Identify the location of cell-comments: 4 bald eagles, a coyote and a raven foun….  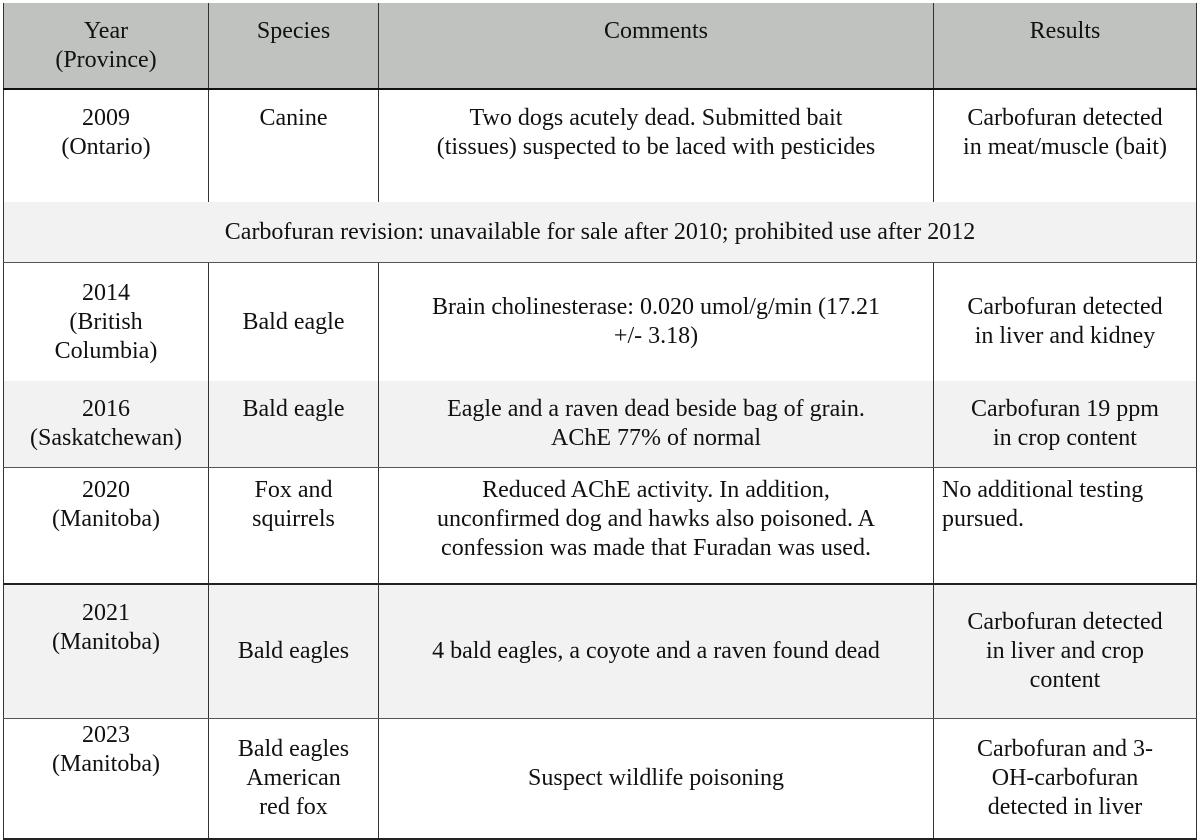
(656, 651).